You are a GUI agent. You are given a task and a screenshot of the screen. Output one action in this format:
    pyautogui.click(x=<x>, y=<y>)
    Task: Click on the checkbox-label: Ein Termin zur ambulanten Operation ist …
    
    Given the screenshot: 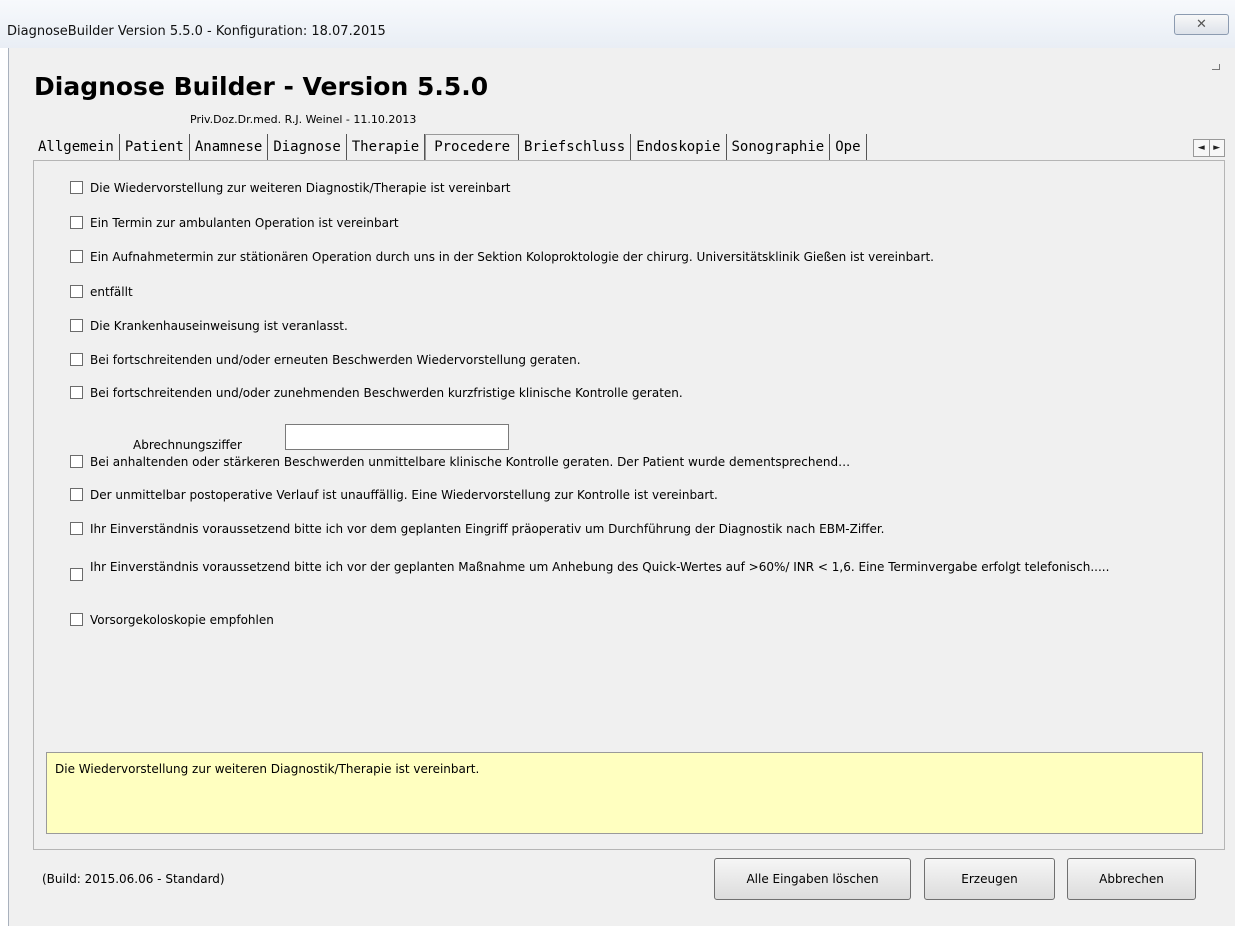 What is the action you would take?
    pyautogui.click(x=244, y=223)
    